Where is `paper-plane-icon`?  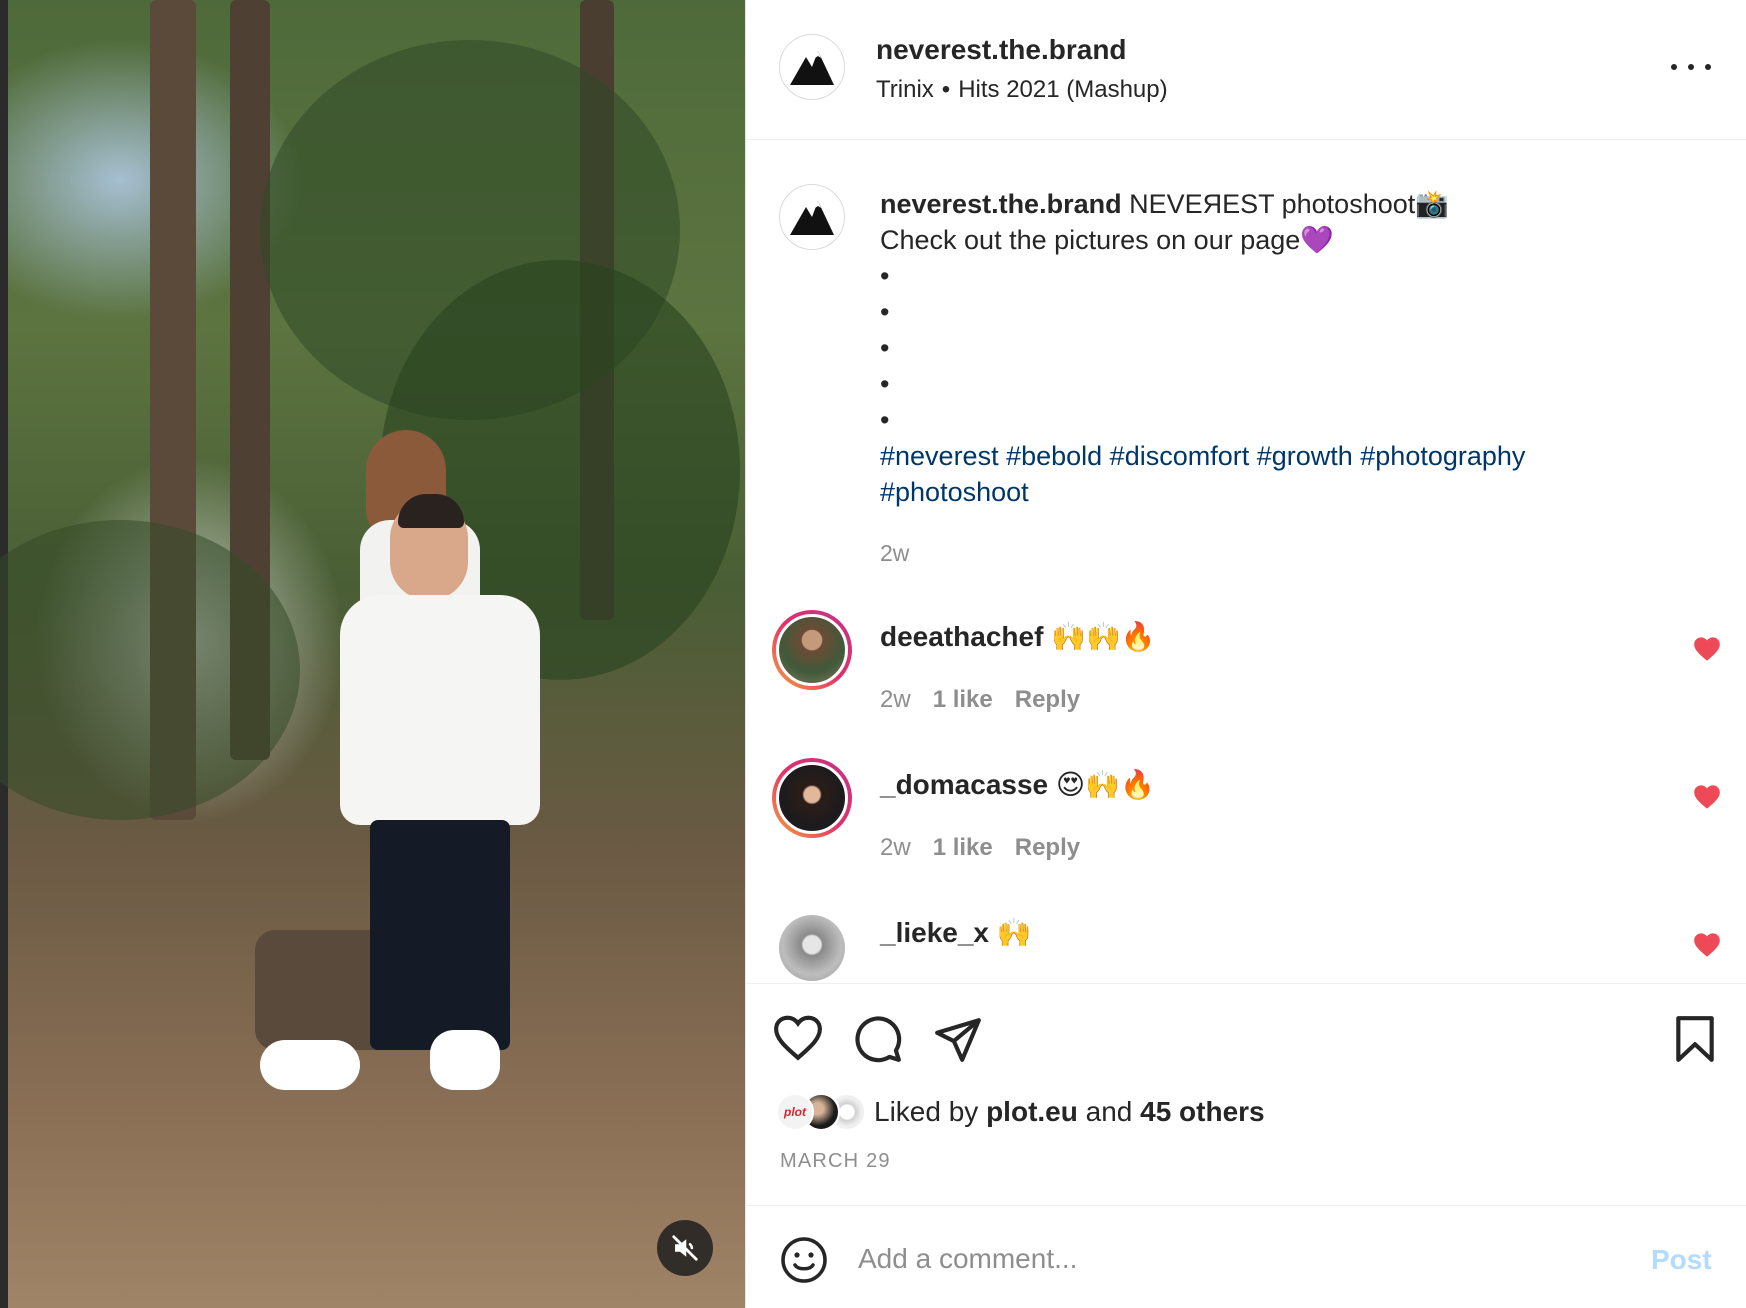
paper-plane-icon is located at coordinates (958, 1039).